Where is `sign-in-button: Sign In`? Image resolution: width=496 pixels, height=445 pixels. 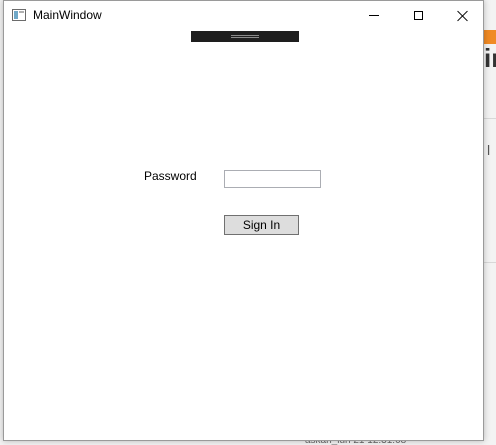
sign-in-button: Sign In is located at coordinates (261, 225).